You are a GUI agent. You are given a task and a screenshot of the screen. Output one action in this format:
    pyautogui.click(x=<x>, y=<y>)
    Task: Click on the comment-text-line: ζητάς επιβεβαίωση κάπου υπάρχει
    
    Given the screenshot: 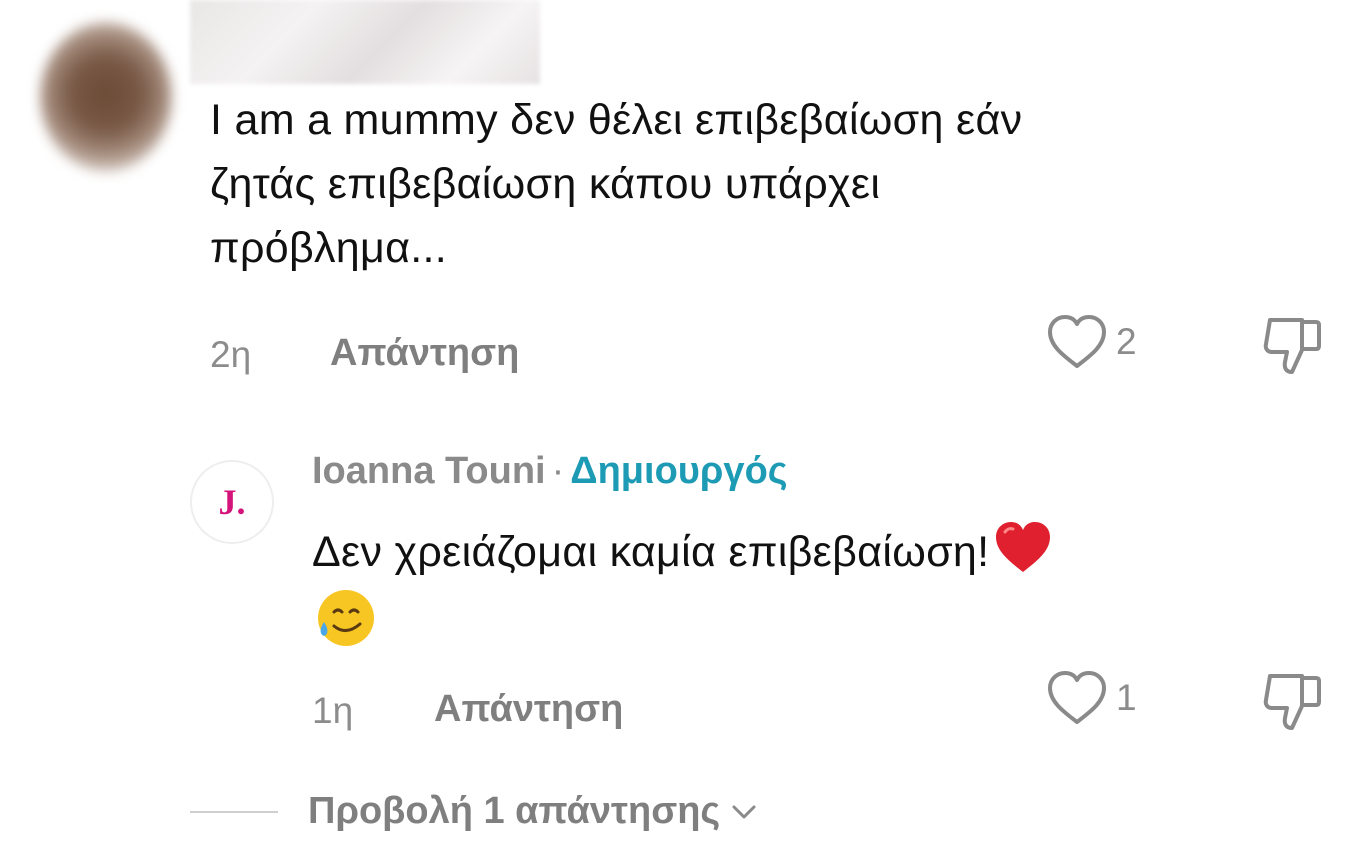 What is the action you would take?
    pyautogui.click(x=545, y=184)
    